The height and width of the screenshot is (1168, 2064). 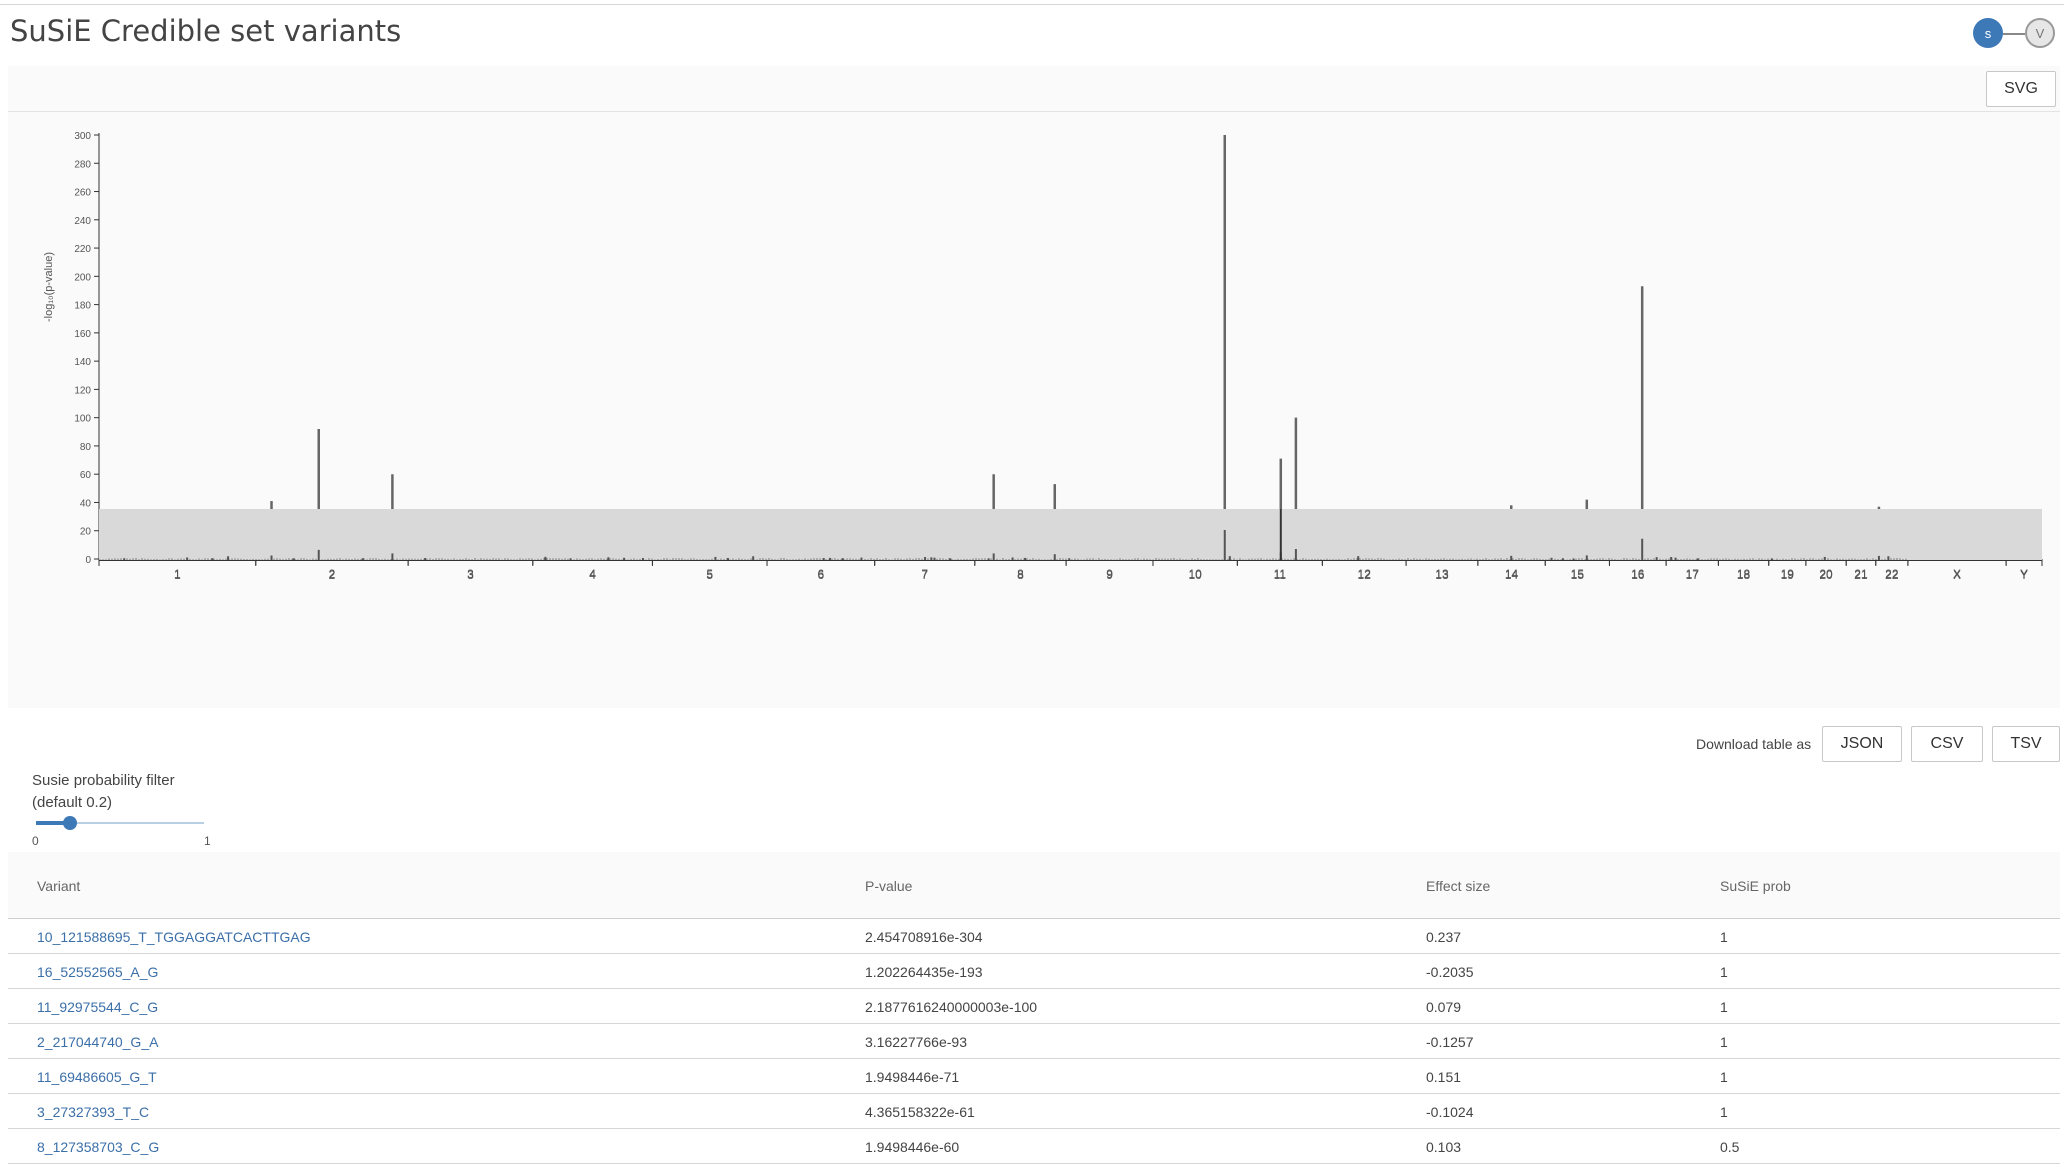 What do you see at coordinates (332, 575) in the screenshot?
I see `overview-x-tick-label: 2` at bounding box center [332, 575].